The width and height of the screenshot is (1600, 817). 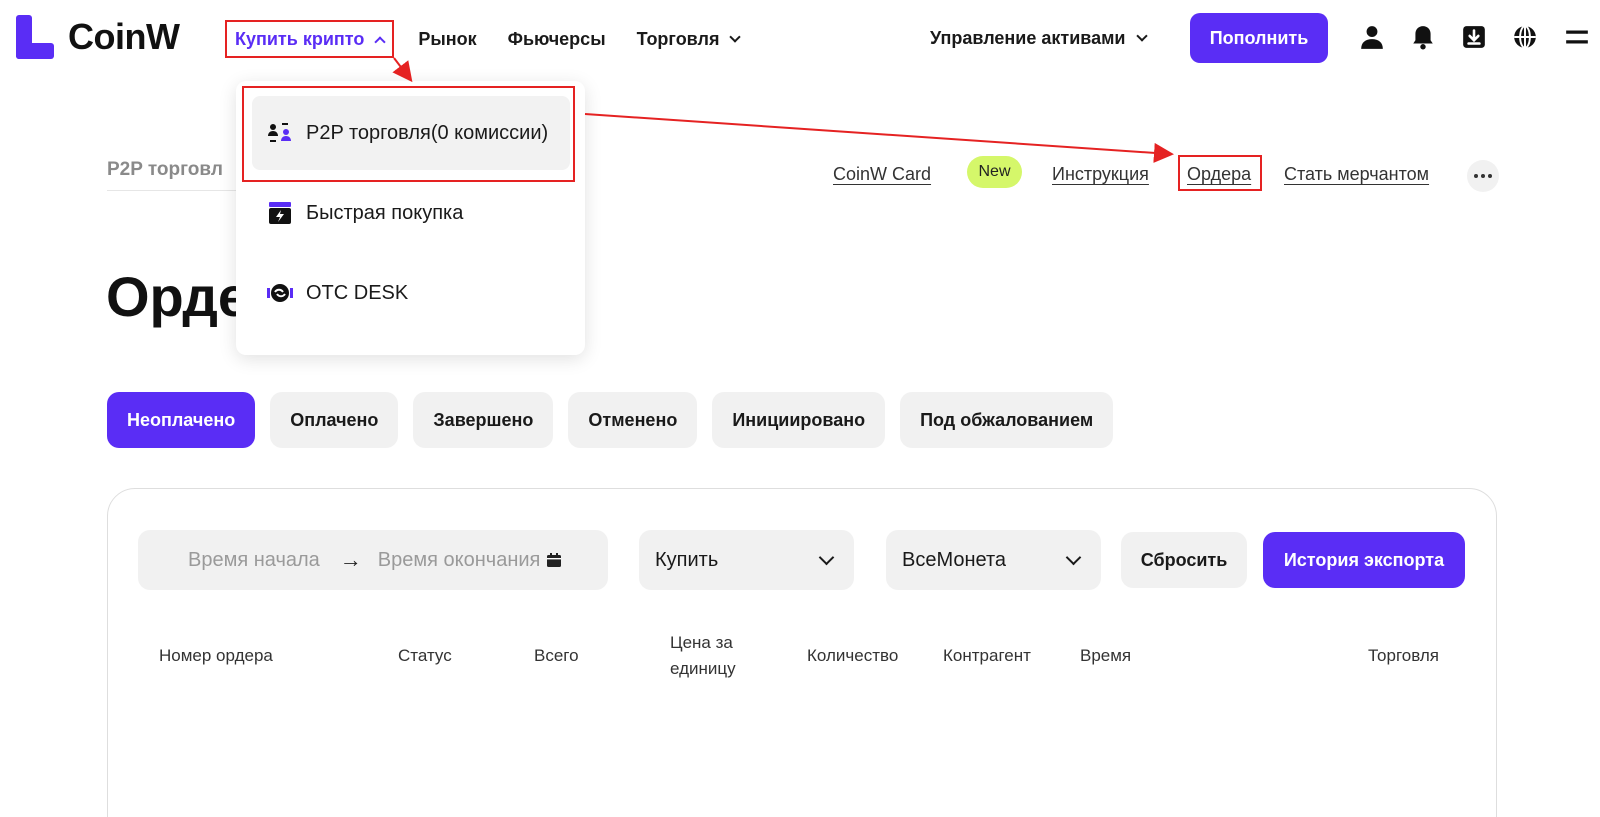 I want to click on tab-cancelled: Отменено, so click(x=633, y=420).